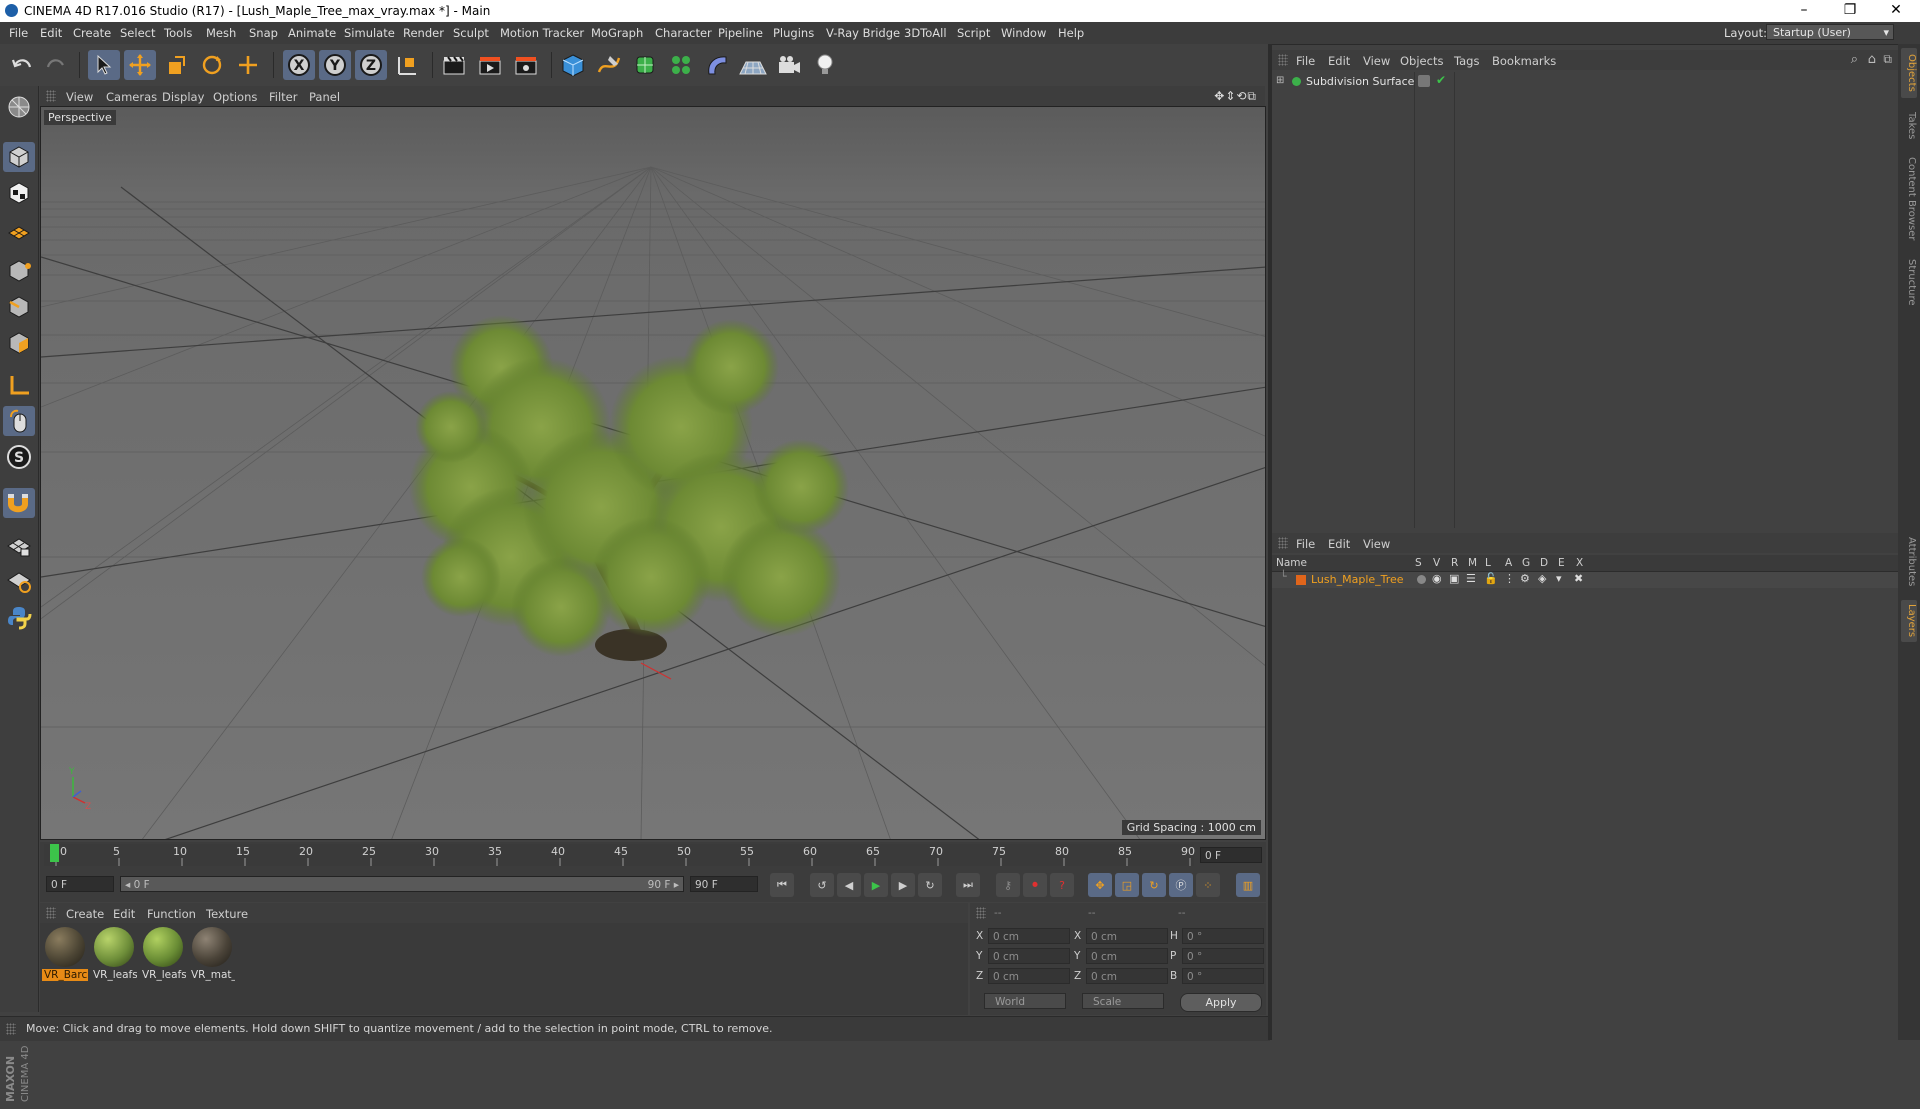 The width and height of the screenshot is (1920, 1109). What do you see at coordinates (526, 65) in the screenshot?
I see `render-settings-button` at bounding box center [526, 65].